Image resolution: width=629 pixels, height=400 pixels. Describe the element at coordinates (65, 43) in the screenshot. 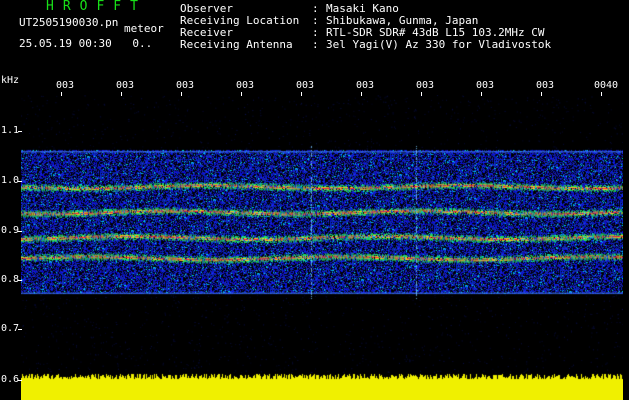

I see `timestamp-value: 25.05.19 00:30` at that location.